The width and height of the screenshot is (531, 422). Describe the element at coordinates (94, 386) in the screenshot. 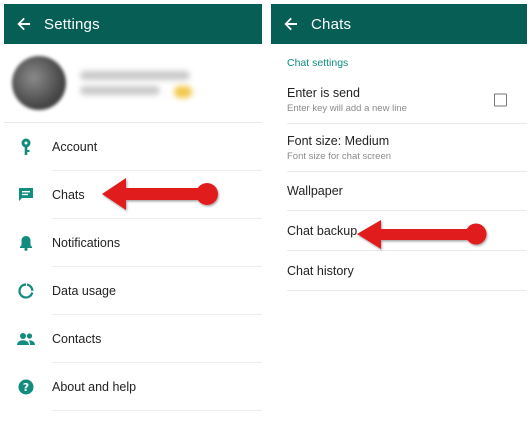

I see `settings-item-label: About and help` at that location.